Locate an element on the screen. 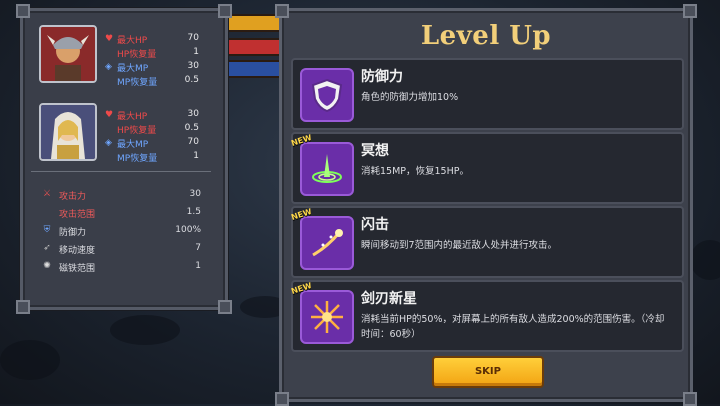  stat-row-magnet-range: ✺ 磁铁范围 1 is located at coordinates (127, 268).